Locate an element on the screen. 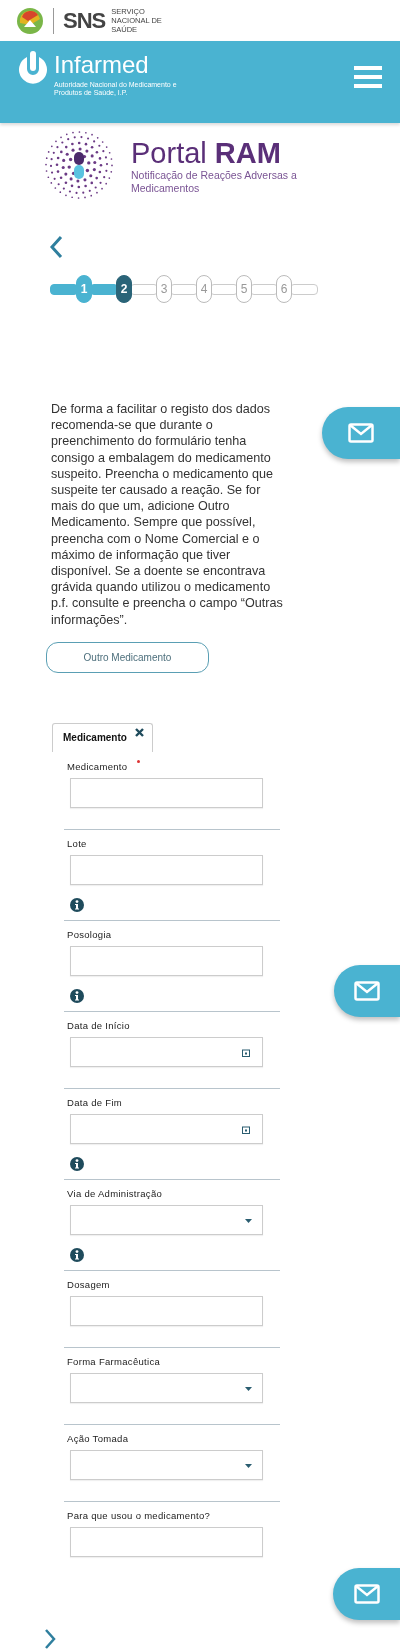  field-label: Data de Fim is located at coordinates (95, 1102).